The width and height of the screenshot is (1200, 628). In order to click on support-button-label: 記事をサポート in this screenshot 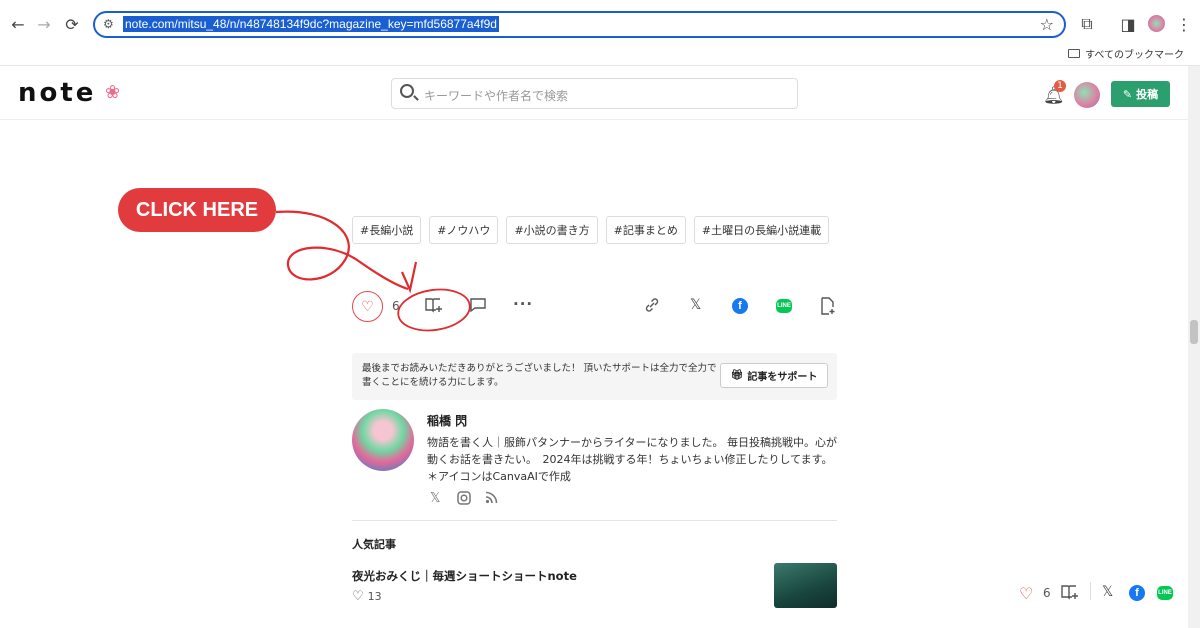, I will do `click(782, 377)`.